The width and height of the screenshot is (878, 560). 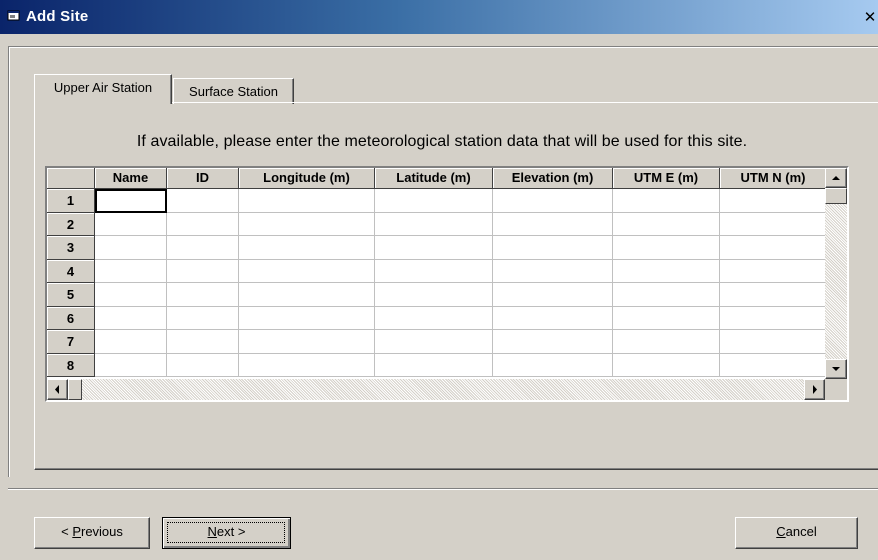 What do you see at coordinates (57, 16) in the screenshot?
I see `window-title: Add Site` at bounding box center [57, 16].